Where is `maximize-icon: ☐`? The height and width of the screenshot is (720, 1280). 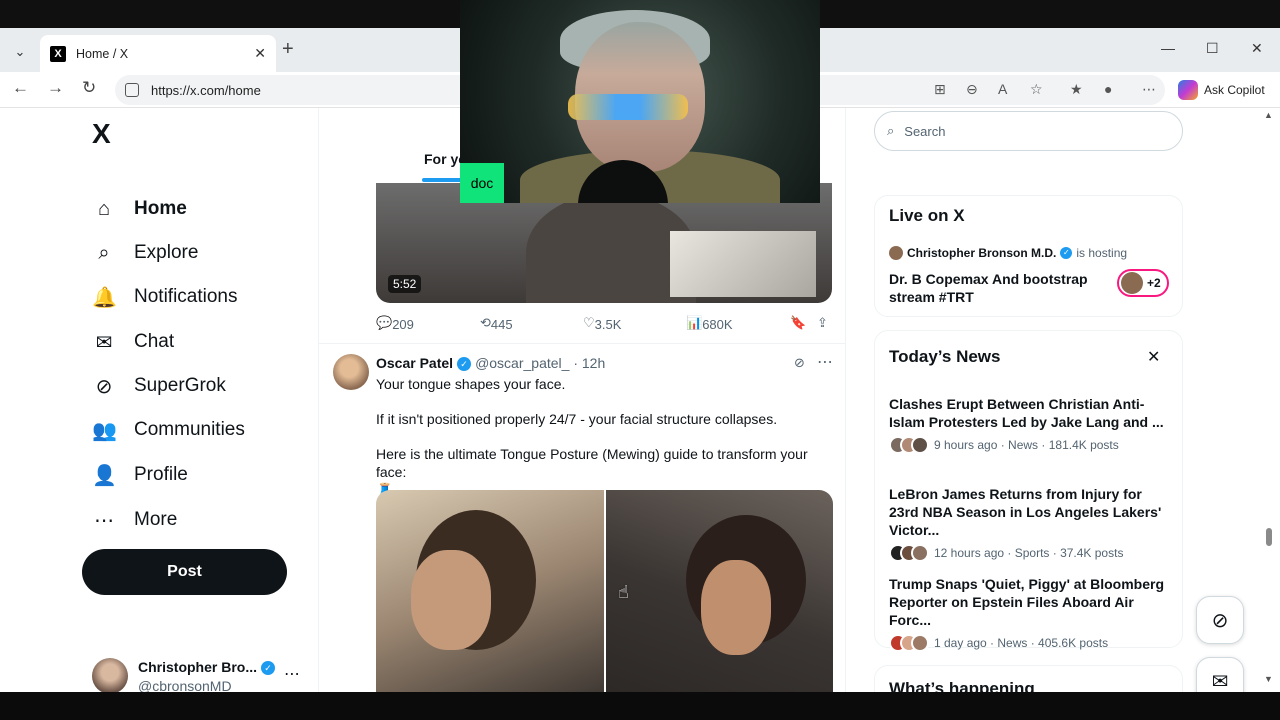
maximize-icon: ☐ is located at coordinates (1212, 48).